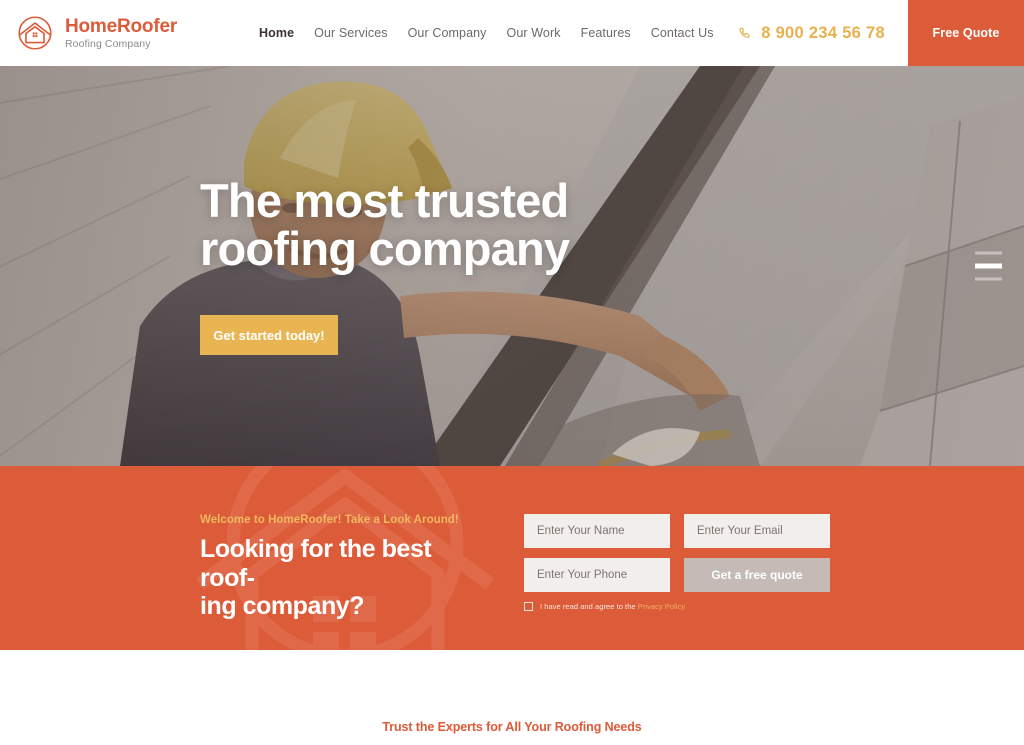  I want to click on nav-item-features: Features, so click(606, 33).